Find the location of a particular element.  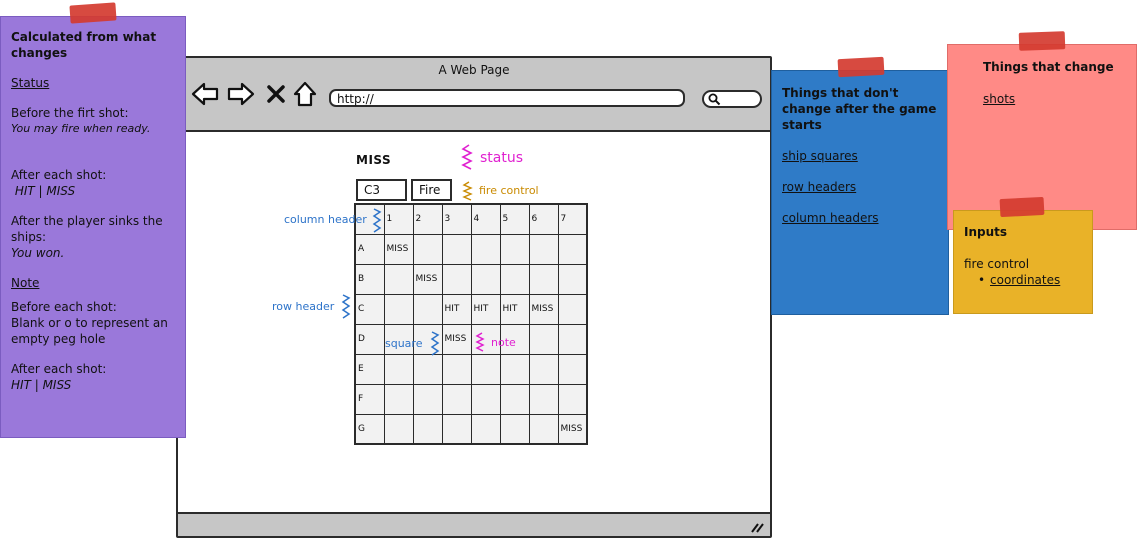

ship-squares-link: ship squares is located at coordinates (860, 156).